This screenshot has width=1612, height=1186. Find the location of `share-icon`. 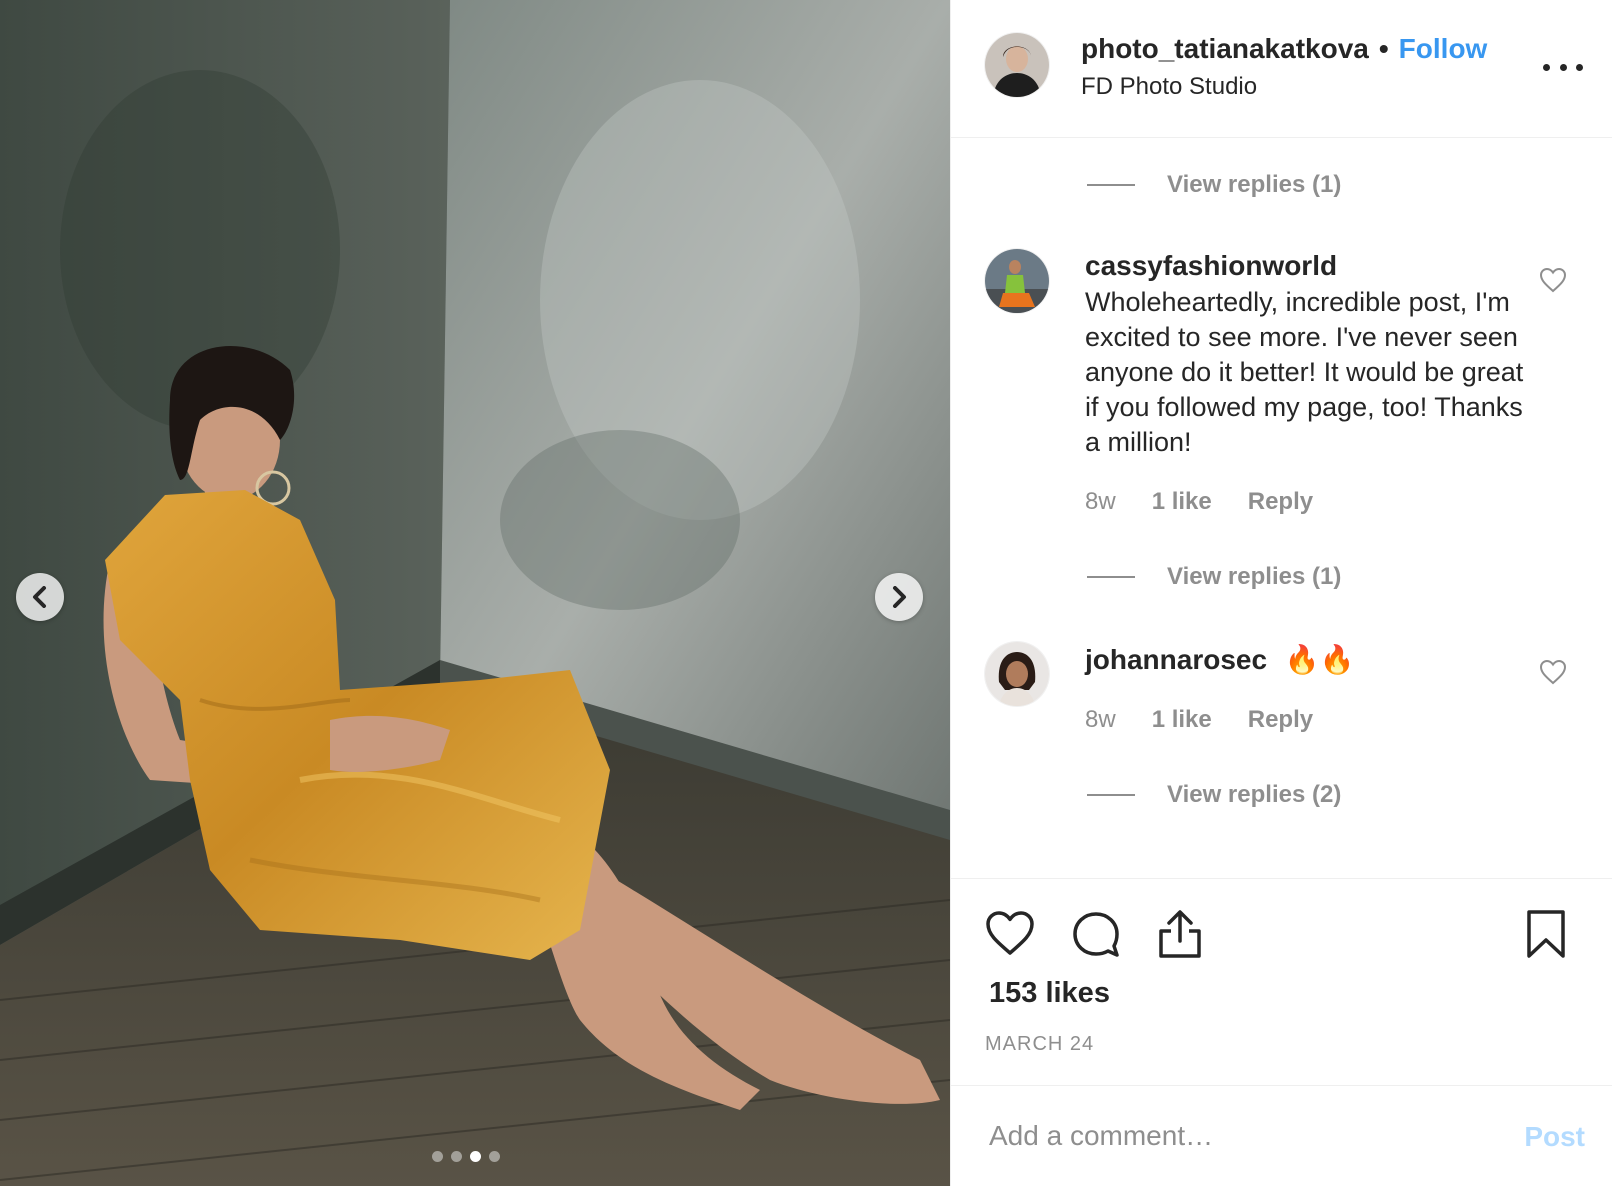

share-icon is located at coordinates (1180, 934).